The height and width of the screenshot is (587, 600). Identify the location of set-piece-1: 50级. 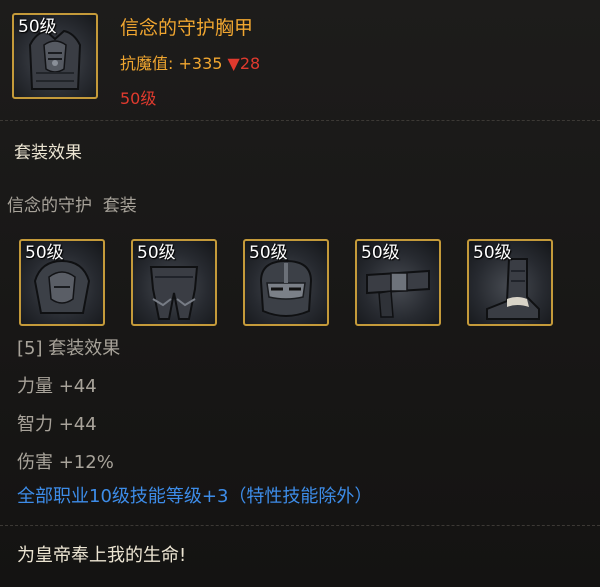
(62, 282).